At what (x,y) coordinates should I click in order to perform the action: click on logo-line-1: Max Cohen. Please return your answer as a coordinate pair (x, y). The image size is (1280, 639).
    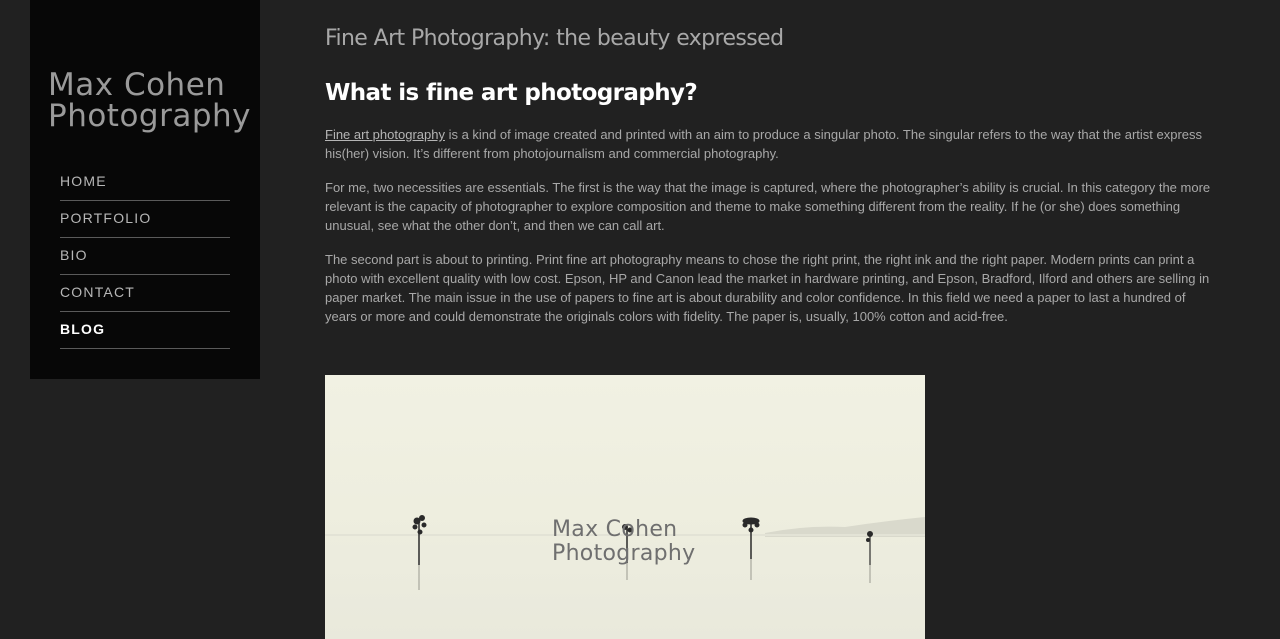
    Looking at the image, I should click on (137, 85).